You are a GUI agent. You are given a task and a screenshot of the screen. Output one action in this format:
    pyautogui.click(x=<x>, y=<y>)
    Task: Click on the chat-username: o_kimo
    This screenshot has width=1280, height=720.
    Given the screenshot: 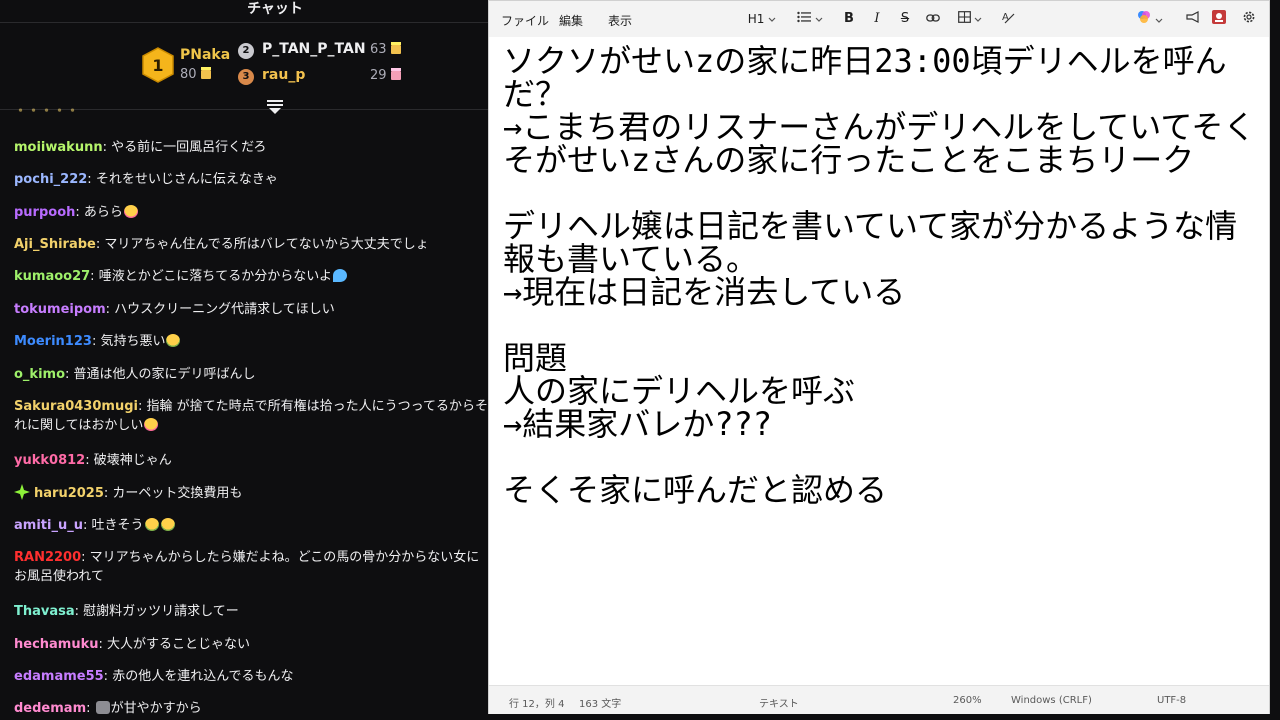 What is the action you would take?
    pyautogui.click(x=39, y=374)
    